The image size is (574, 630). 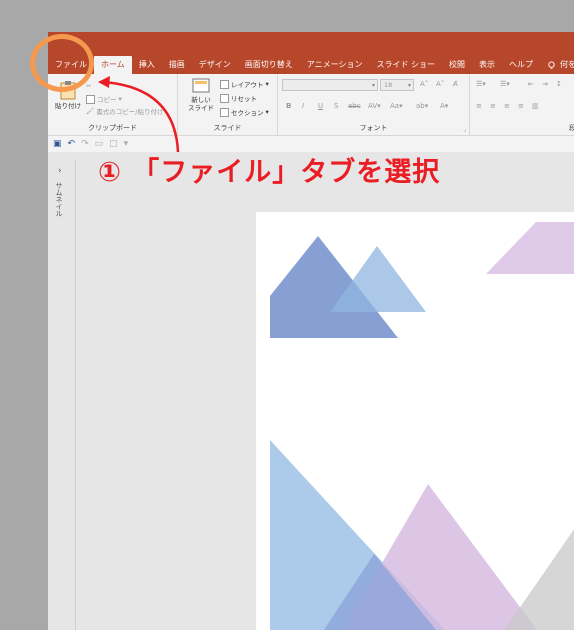 I want to click on font-size-dropdown: 18 ▾, so click(x=397, y=85).